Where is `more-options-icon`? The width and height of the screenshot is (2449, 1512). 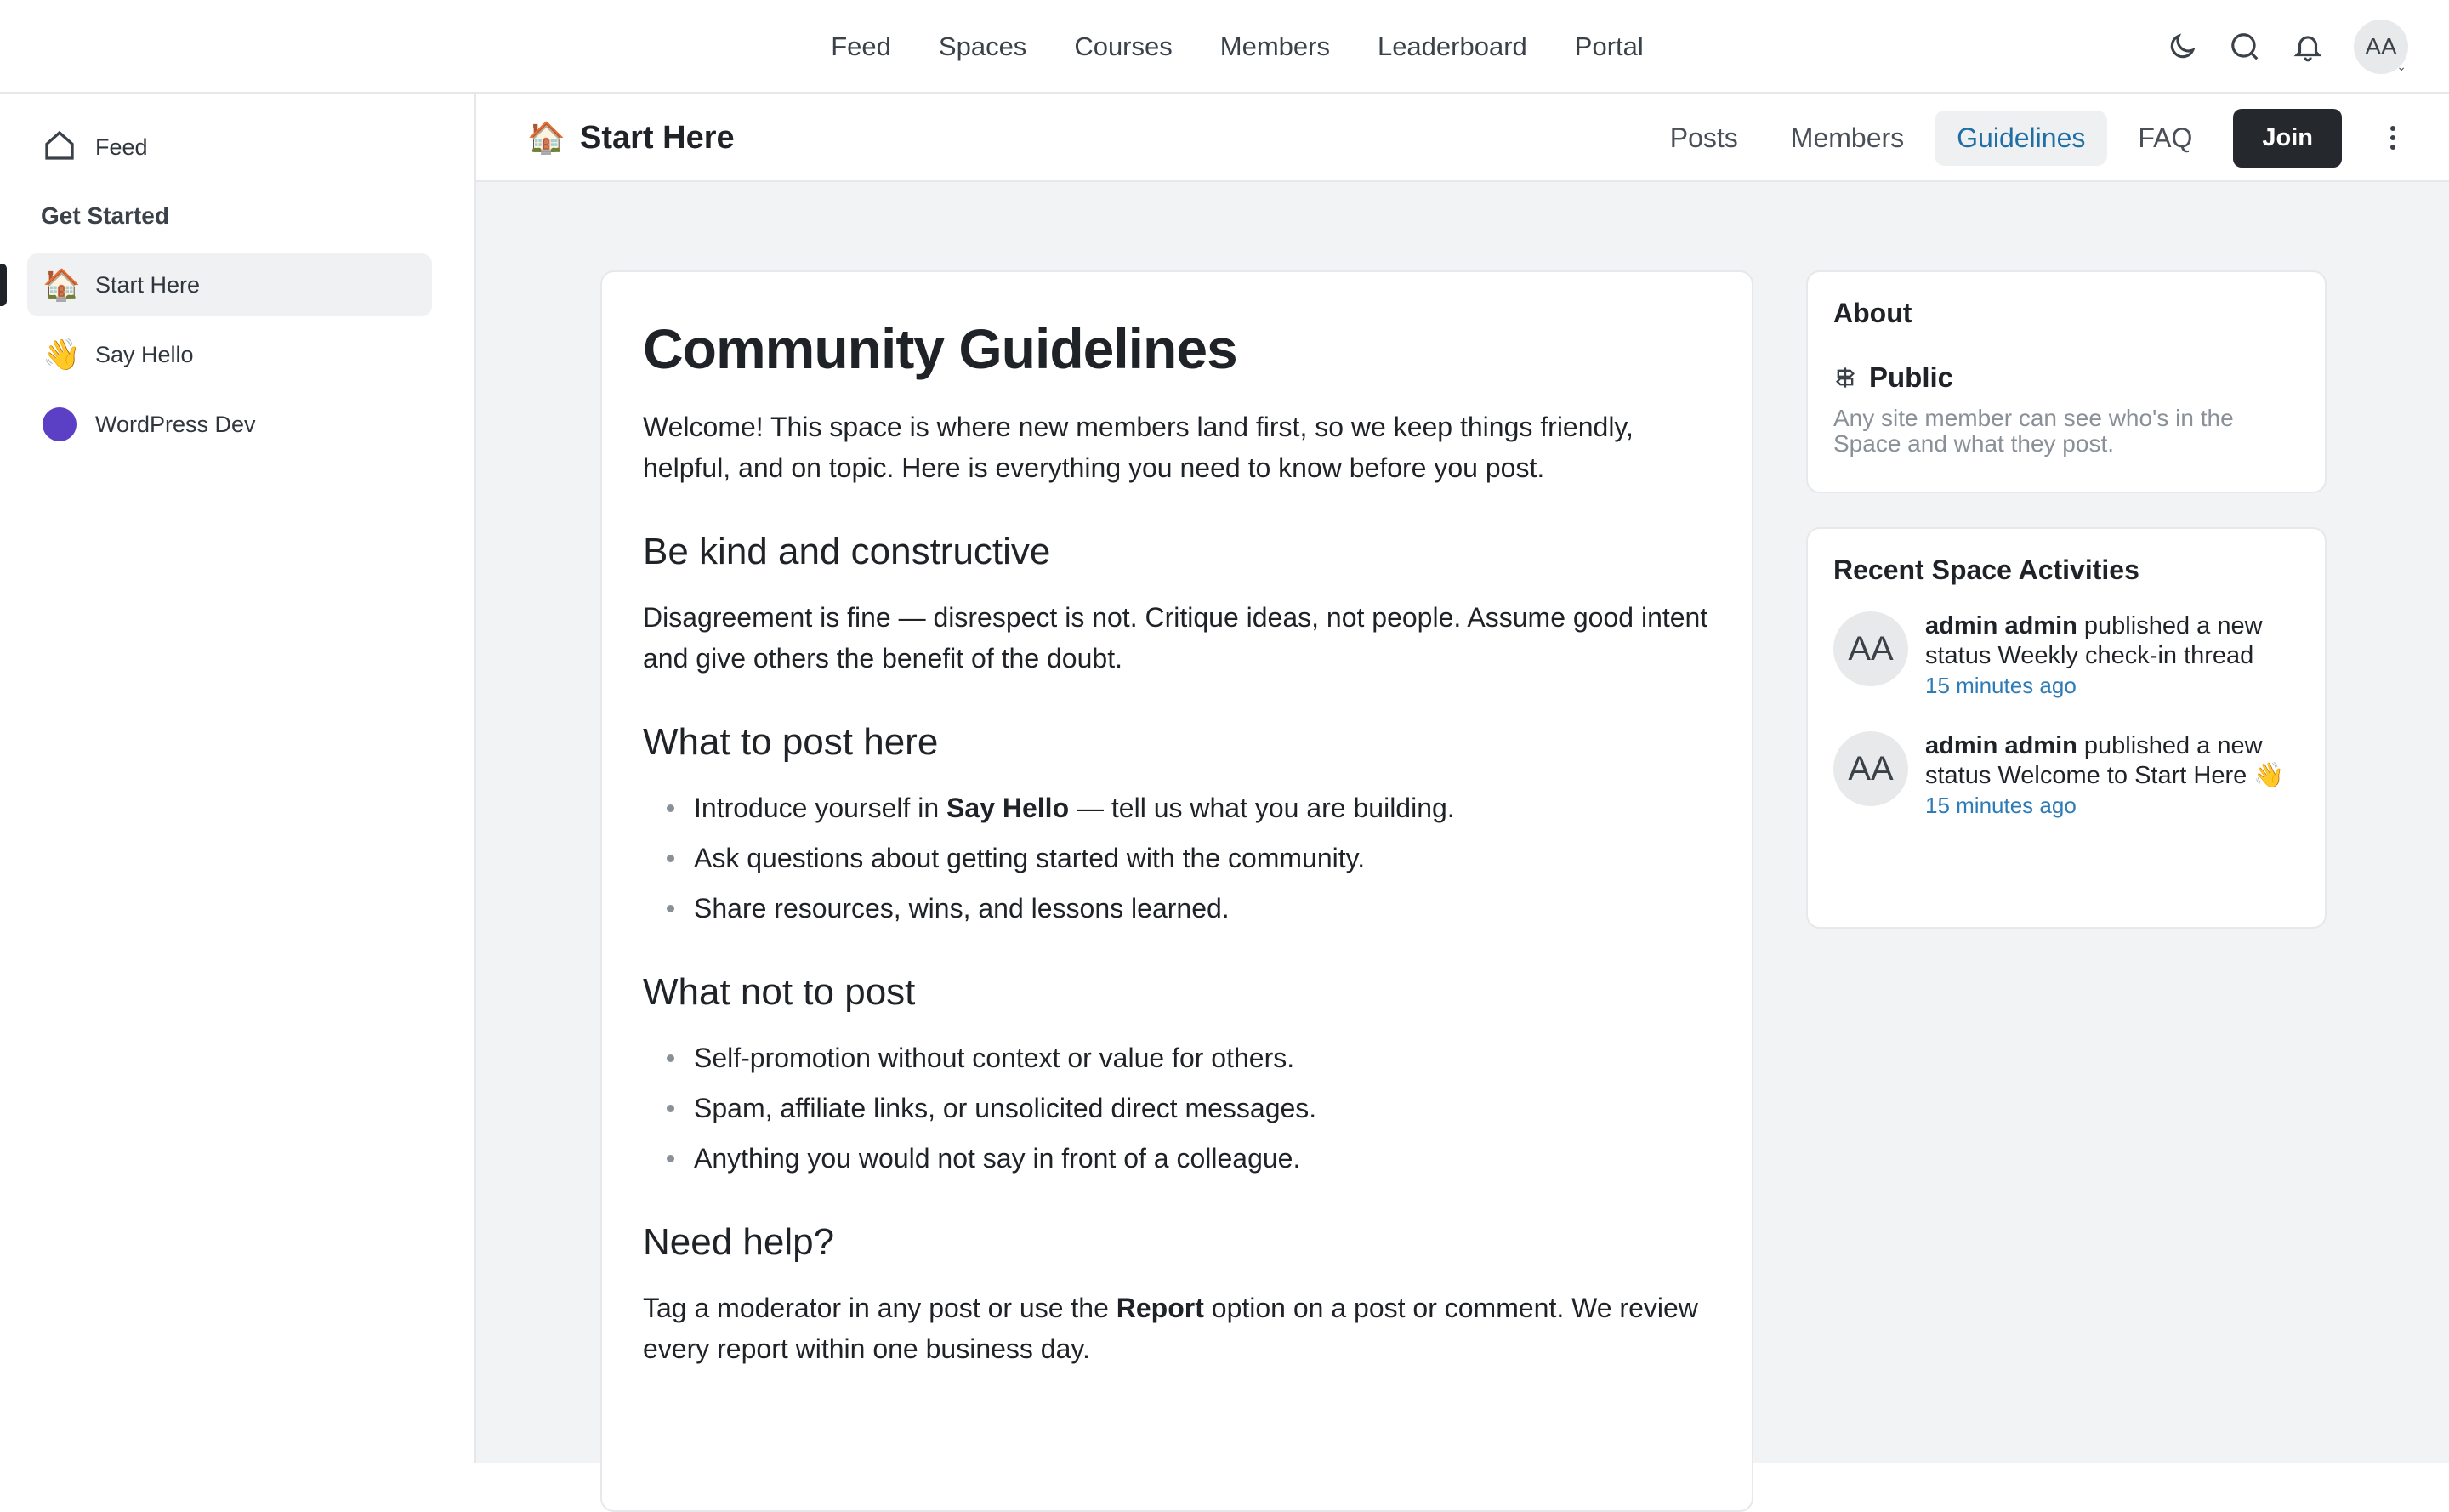
more-options-icon is located at coordinates (2393, 137).